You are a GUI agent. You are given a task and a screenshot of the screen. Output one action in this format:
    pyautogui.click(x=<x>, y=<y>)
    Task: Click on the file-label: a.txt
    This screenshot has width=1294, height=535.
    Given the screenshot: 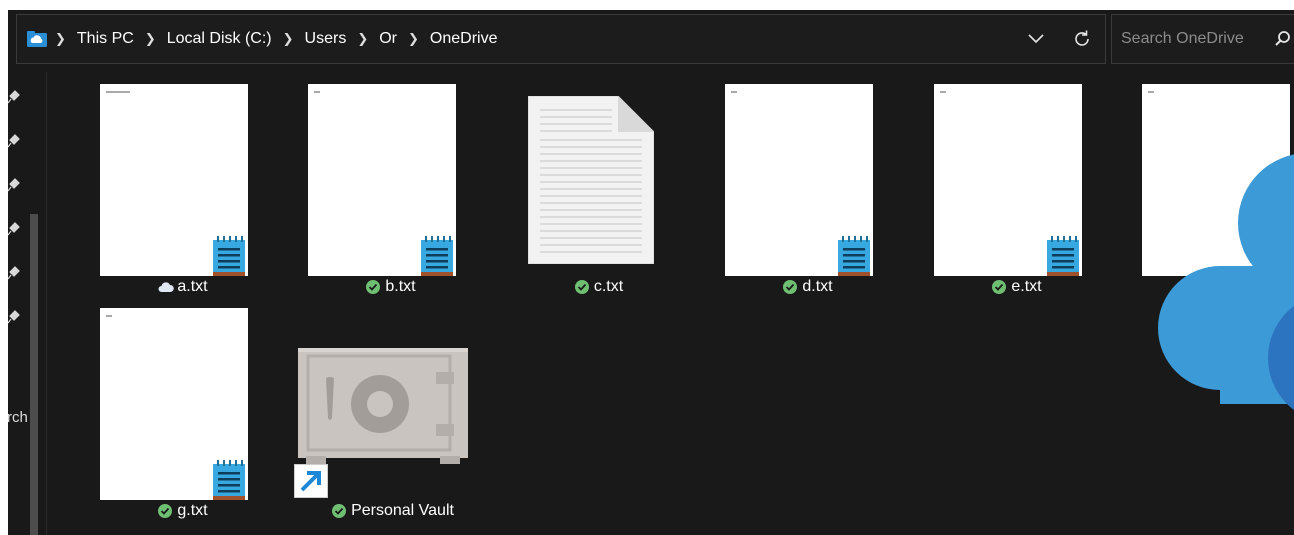 What is the action you would take?
    pyautogui.click(x=183, y=287)
    